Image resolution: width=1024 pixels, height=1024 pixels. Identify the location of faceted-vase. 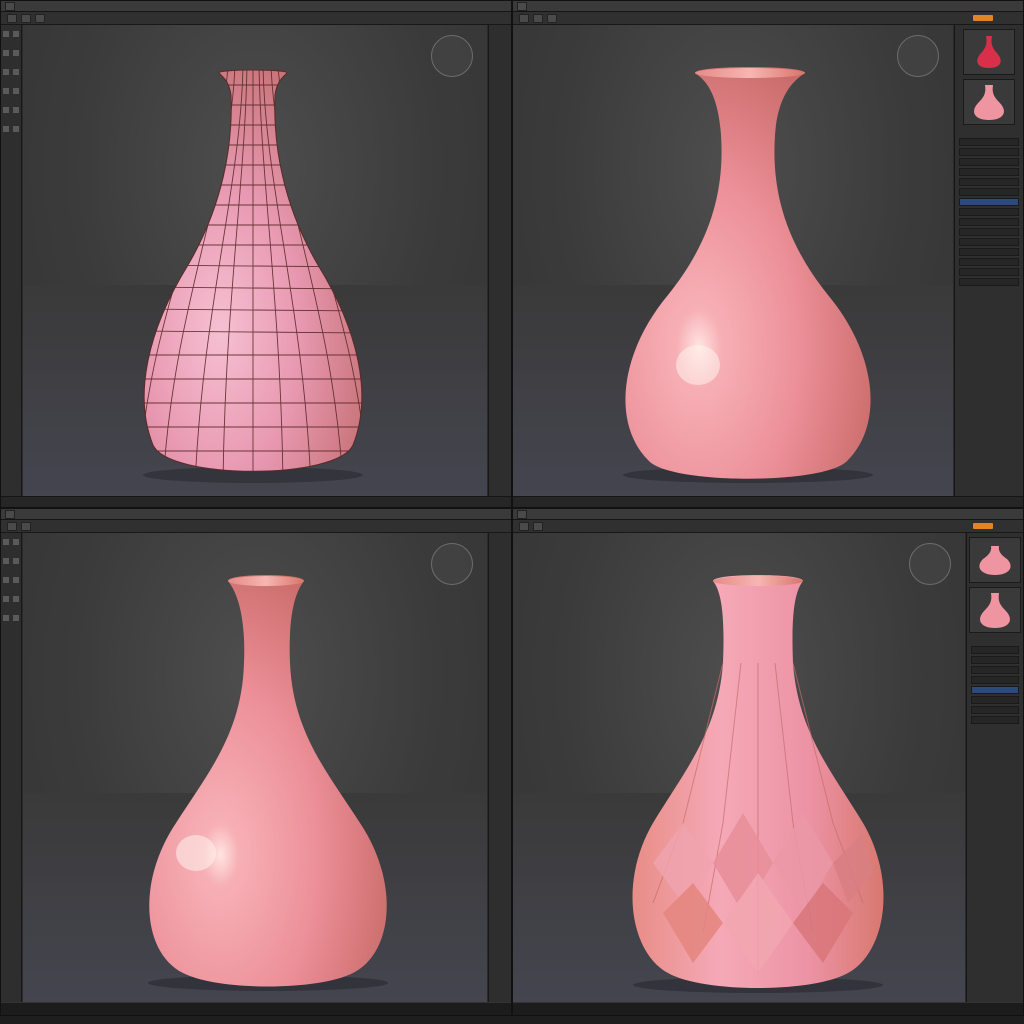
(758, 784).